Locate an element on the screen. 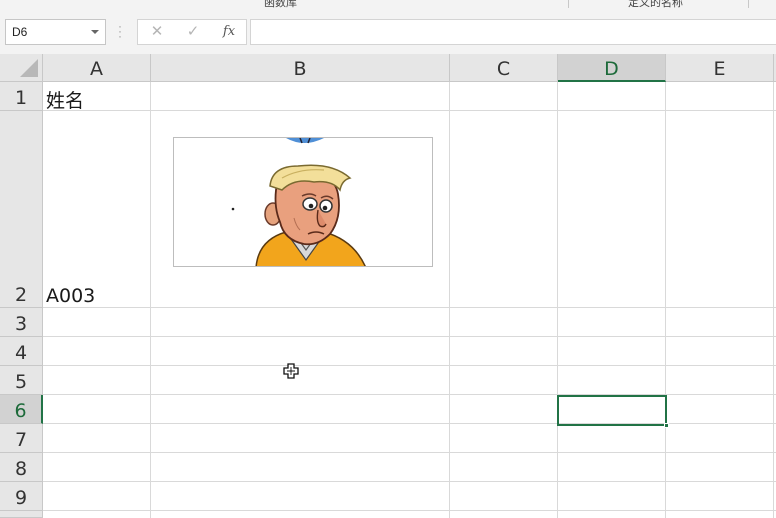  formula-buttons: ✕ ✓ fx is located at coordinates (192, 32).